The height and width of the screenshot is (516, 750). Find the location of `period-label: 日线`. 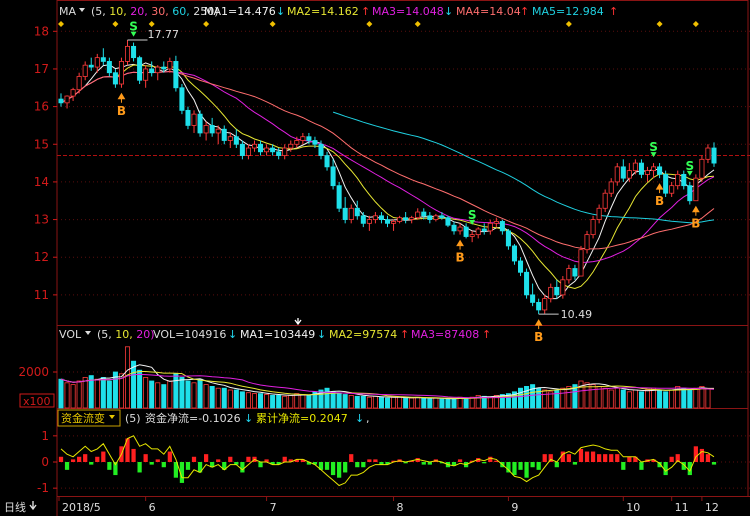

period-label: 日线 is located at coordinates (15, 507).